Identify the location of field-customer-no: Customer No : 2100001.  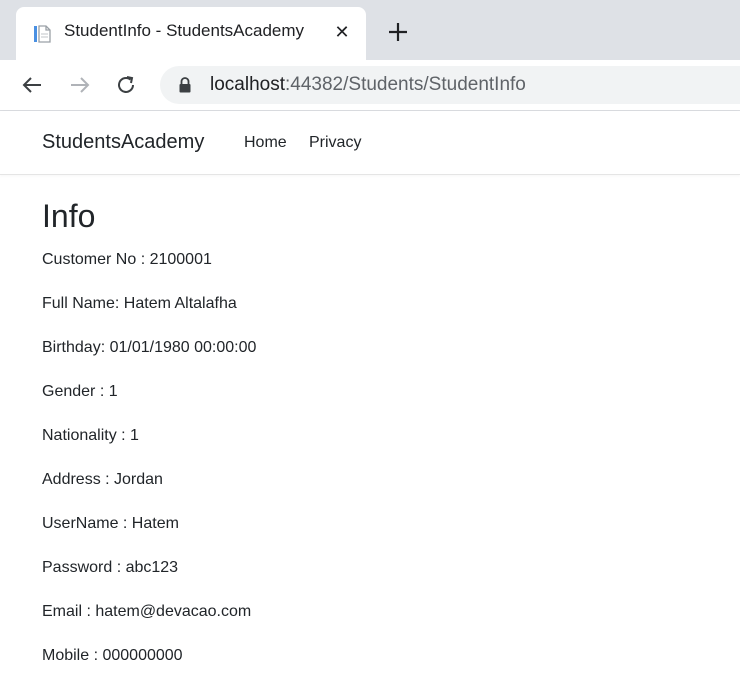
(127, 259).